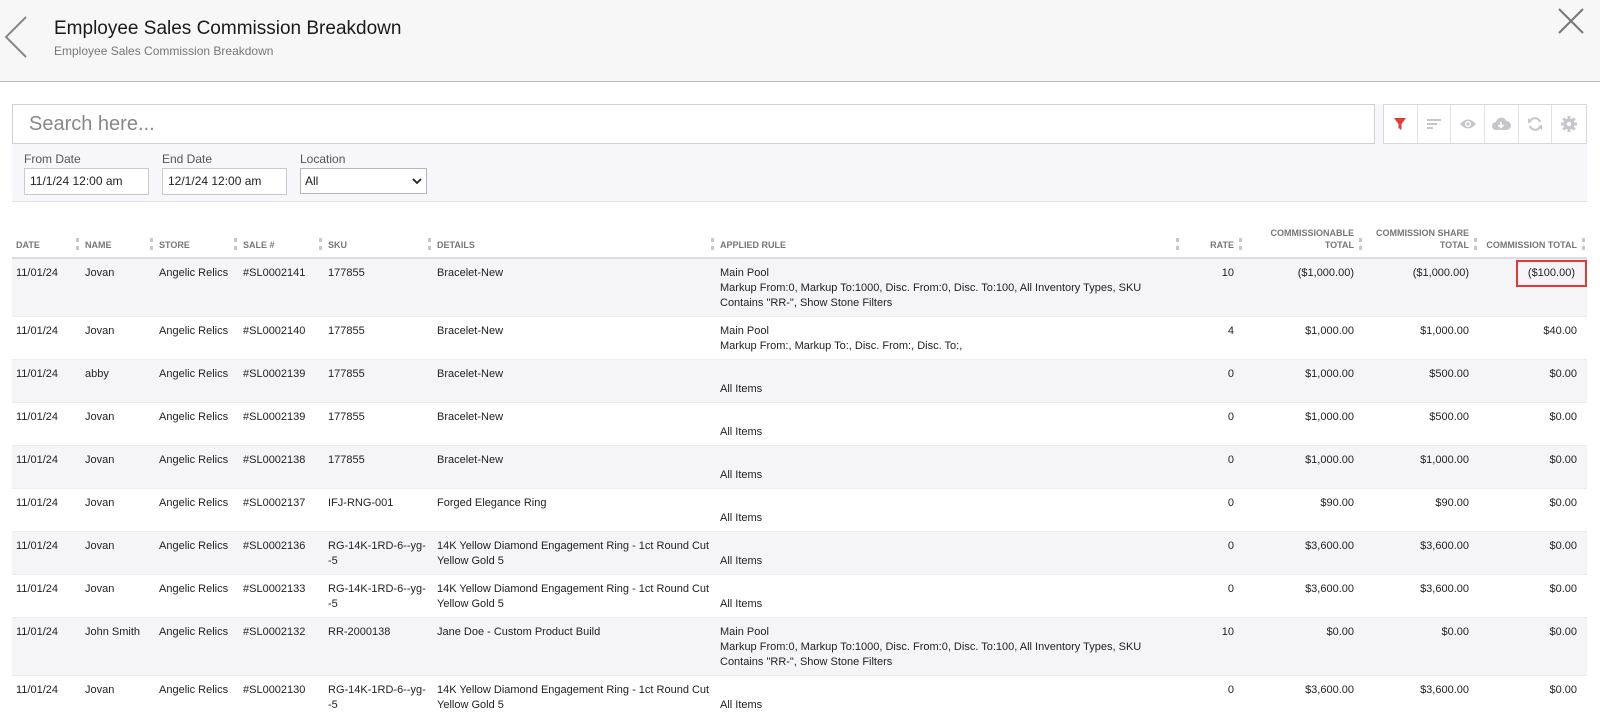  What do you see at coordinates (1569, 124) in the screenshot?
I see `settings-button` at bounding box center [1569, 124].